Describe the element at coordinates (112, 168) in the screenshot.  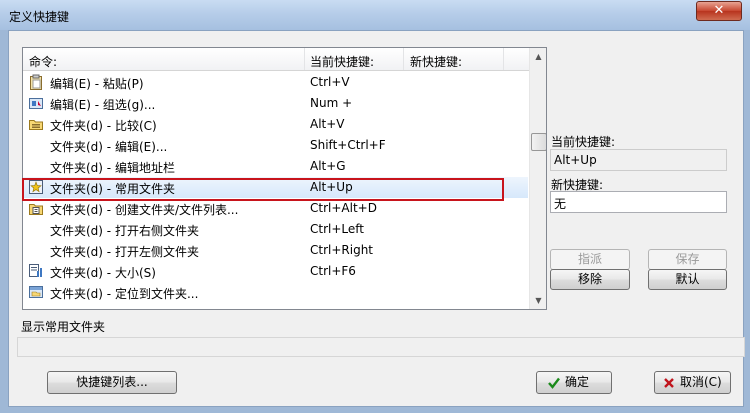
I see `command-text: 文件夹(d) - 编辑地址栏` at that location.